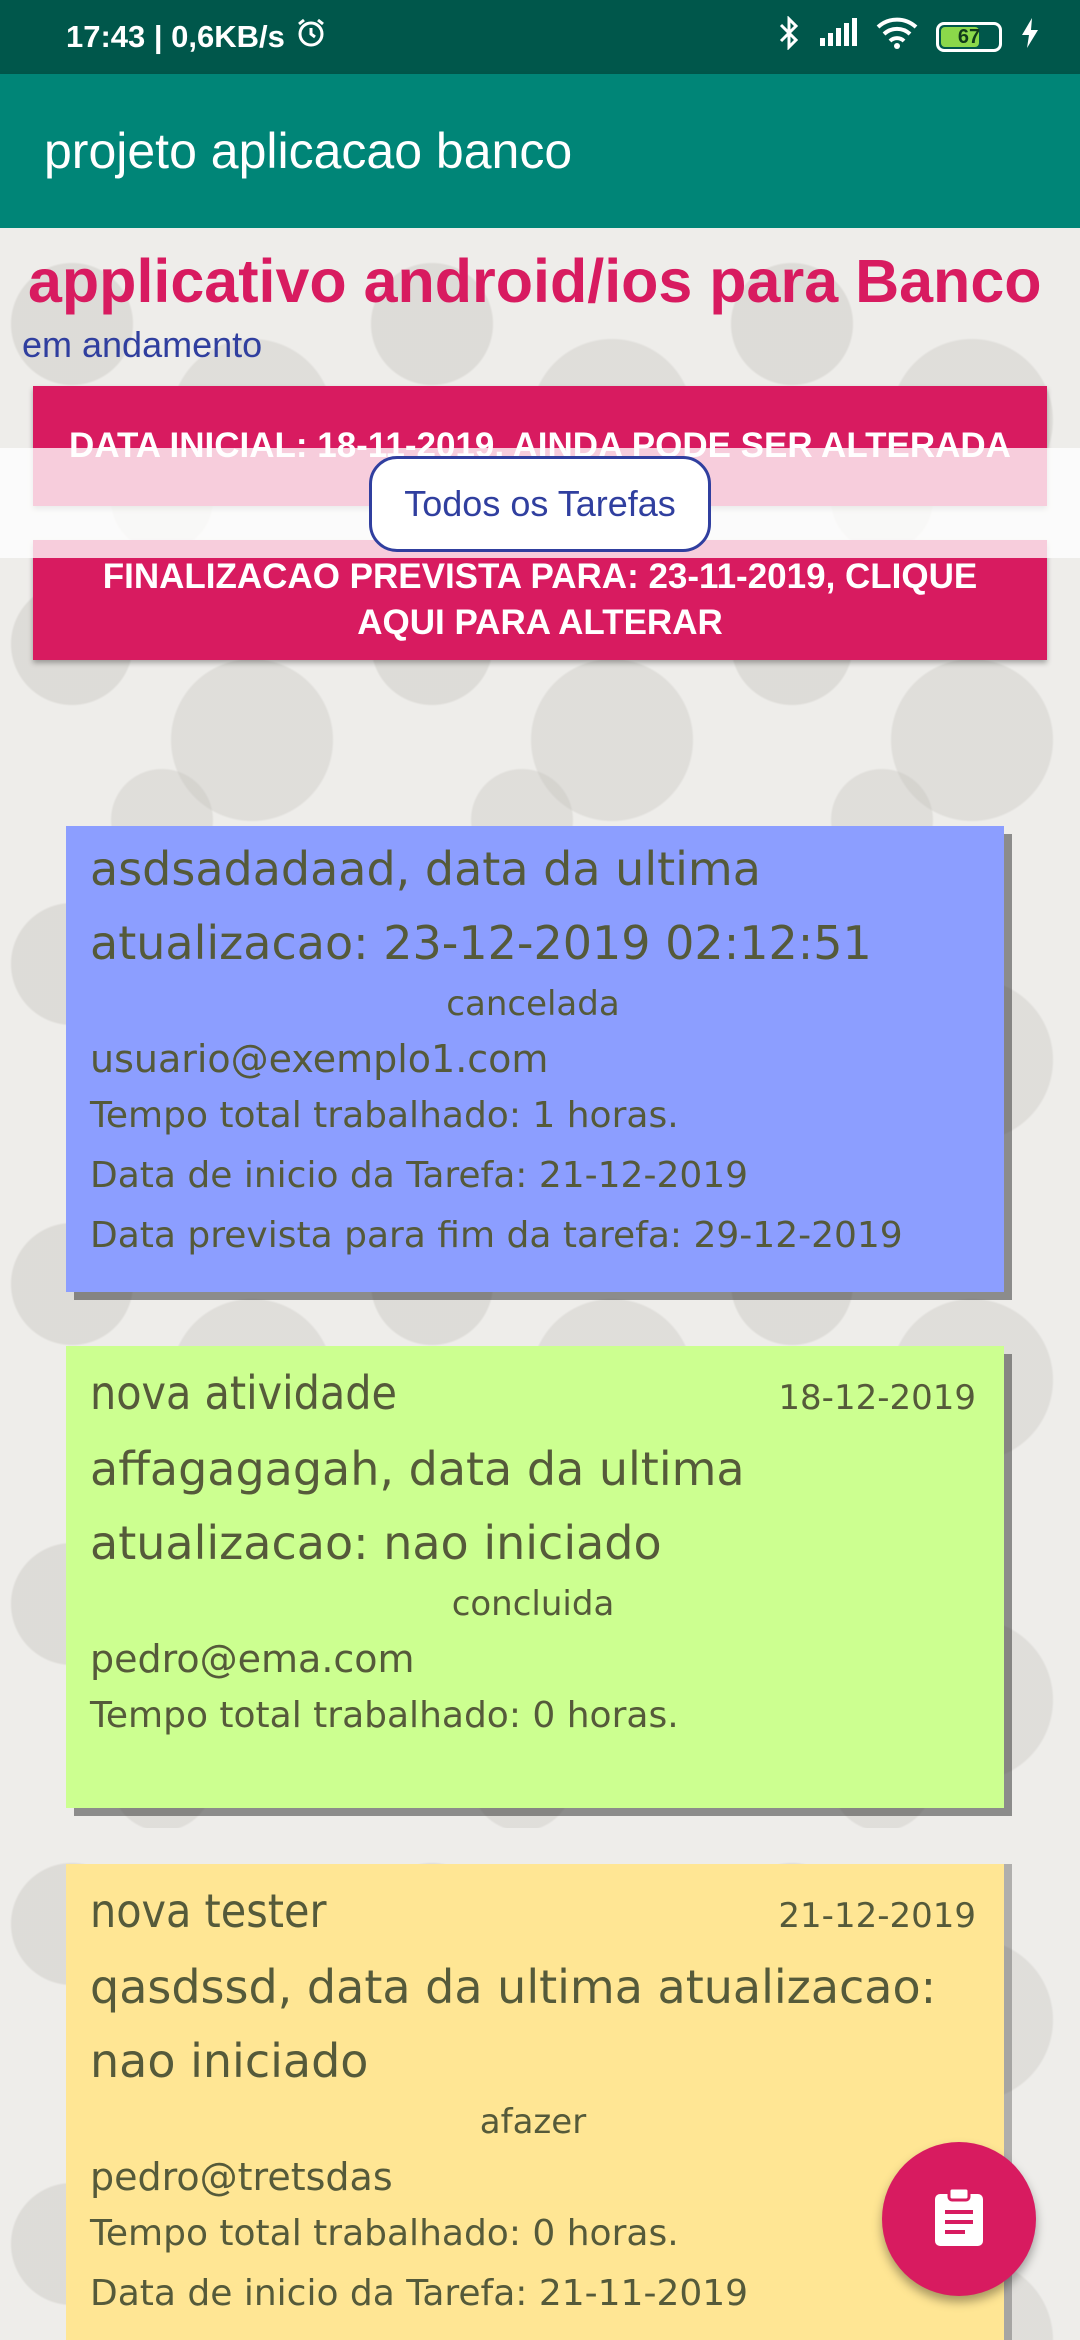 This screenshot has height=2340, width=1080. I want to click on task-name: nova tester, so click(208, 1911).